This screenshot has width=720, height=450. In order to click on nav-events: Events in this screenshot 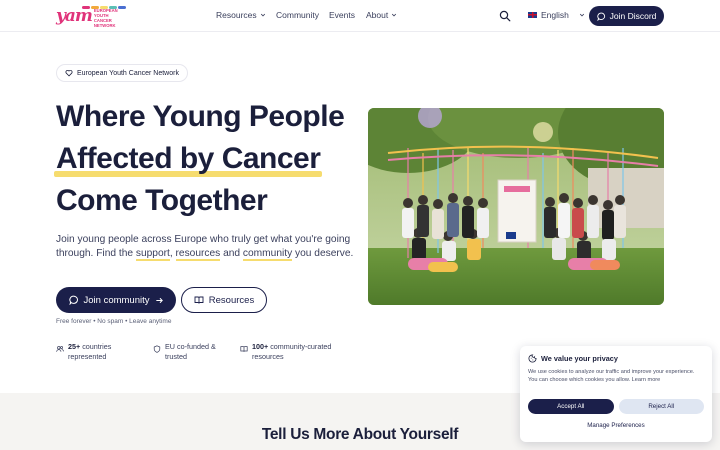, I will do `click(342, 15)`.